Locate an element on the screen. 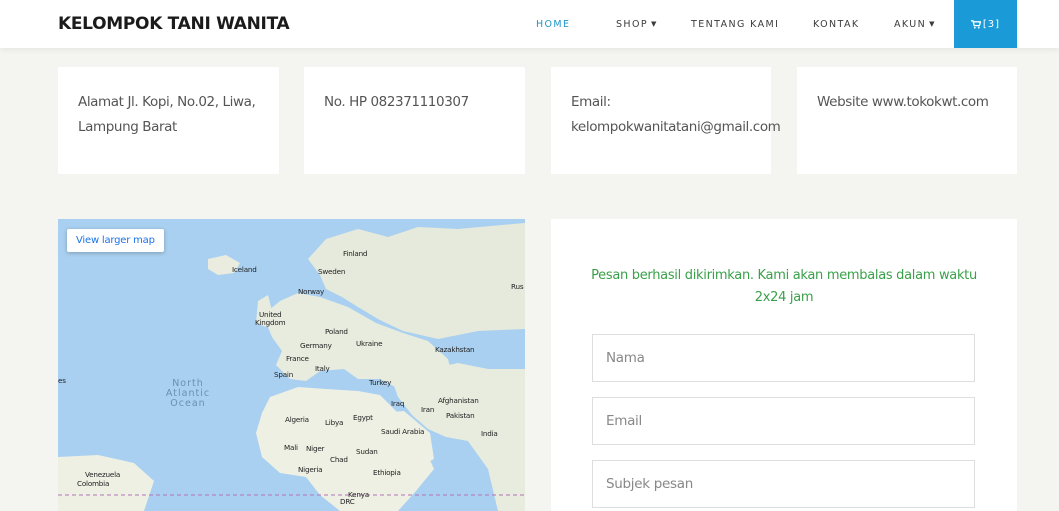  nav-kontak: KONTAK is located at coordinates (836, 24).